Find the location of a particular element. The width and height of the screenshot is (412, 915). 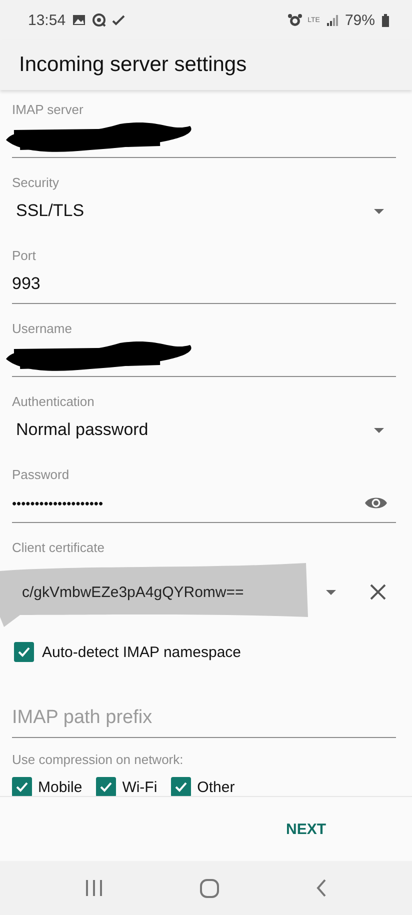

field-label: Client certificate is located at coordinates (58, 547).